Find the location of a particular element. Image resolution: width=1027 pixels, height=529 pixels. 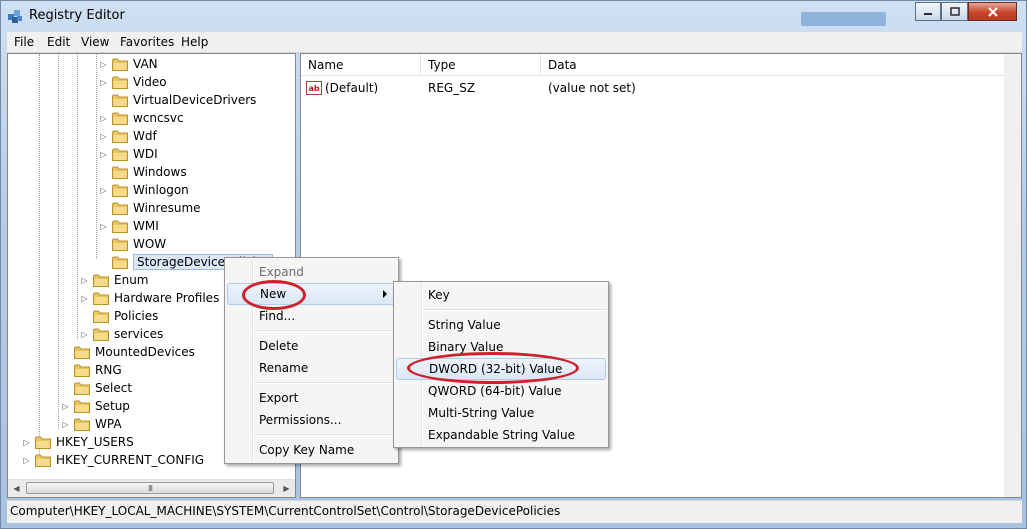

tree-node: ▷ Winlogon is located at coordinates (144, 190).